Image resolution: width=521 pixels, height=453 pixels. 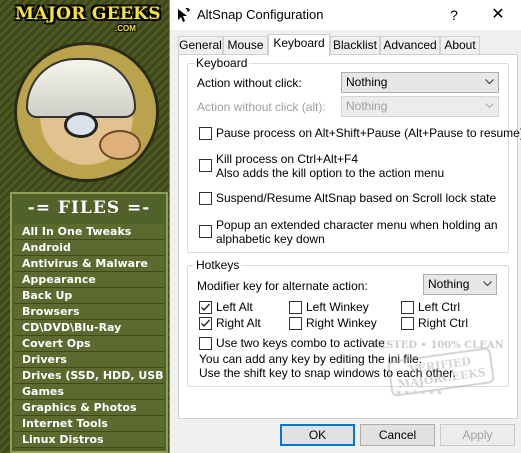 I want to click on action-without-click-alt-value: Nothing, so click(x=367, y=106).